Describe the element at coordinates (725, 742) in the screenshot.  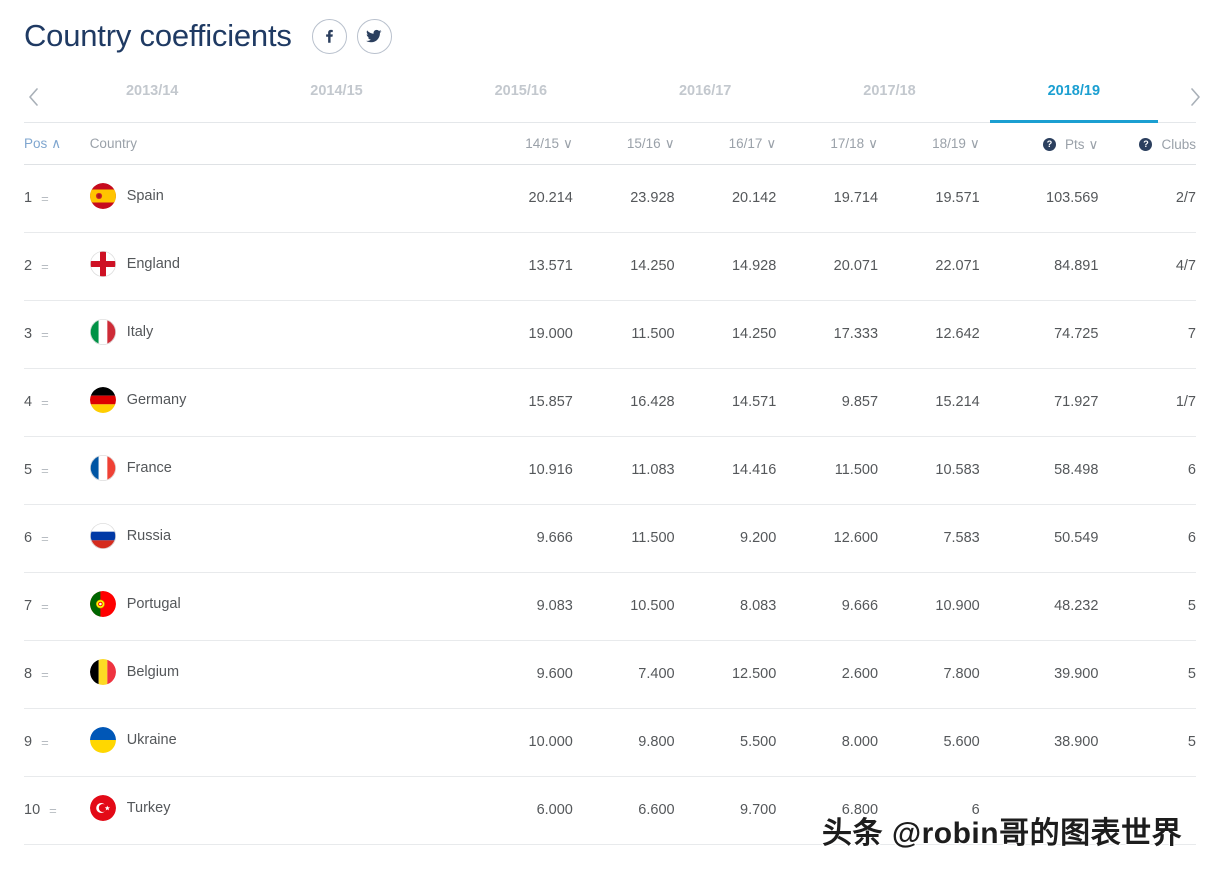
I see `cell-1617: 5.500` at that location.